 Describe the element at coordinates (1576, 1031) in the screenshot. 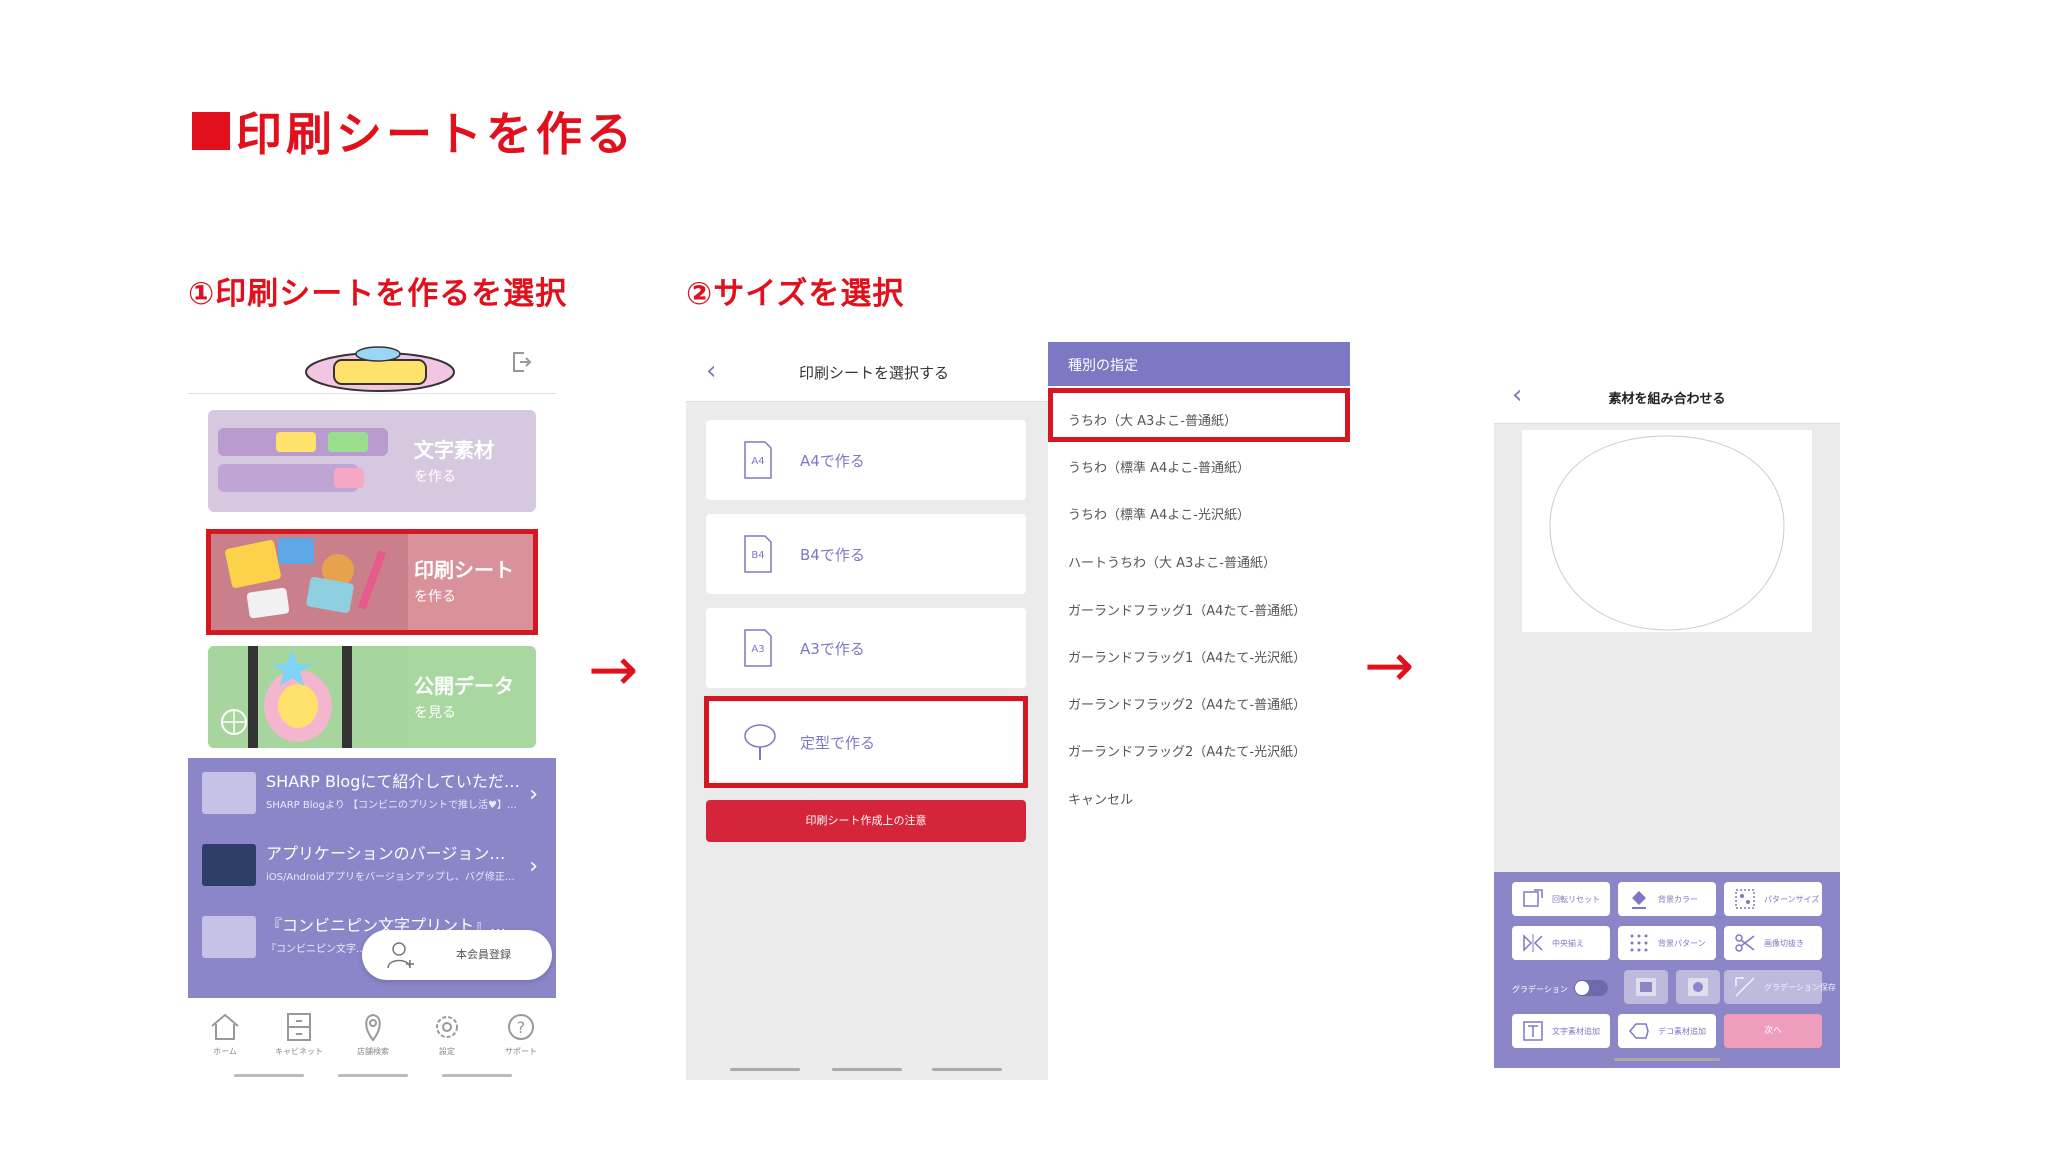

I see `button-label: 文字素材追加` at that location.